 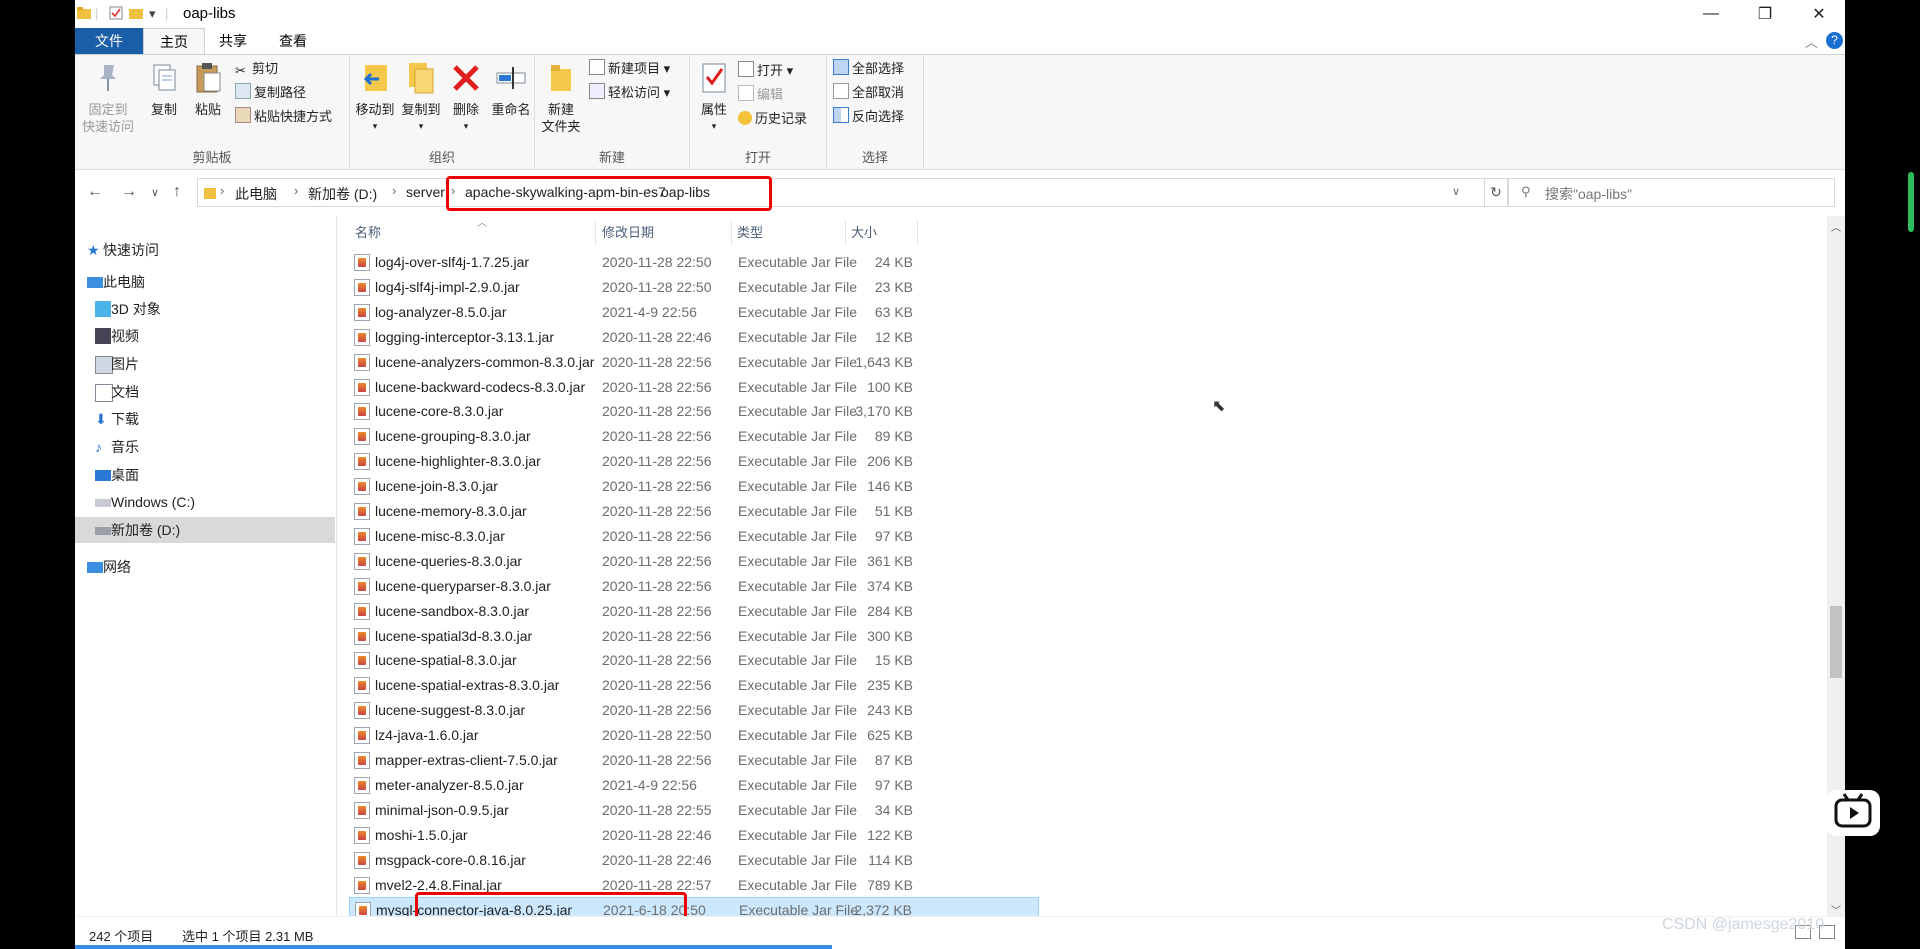 What do you see at coordinates (1818, 14) in the screenshot?
I see `close-button: ✕` at bounding box center [1818, 14].